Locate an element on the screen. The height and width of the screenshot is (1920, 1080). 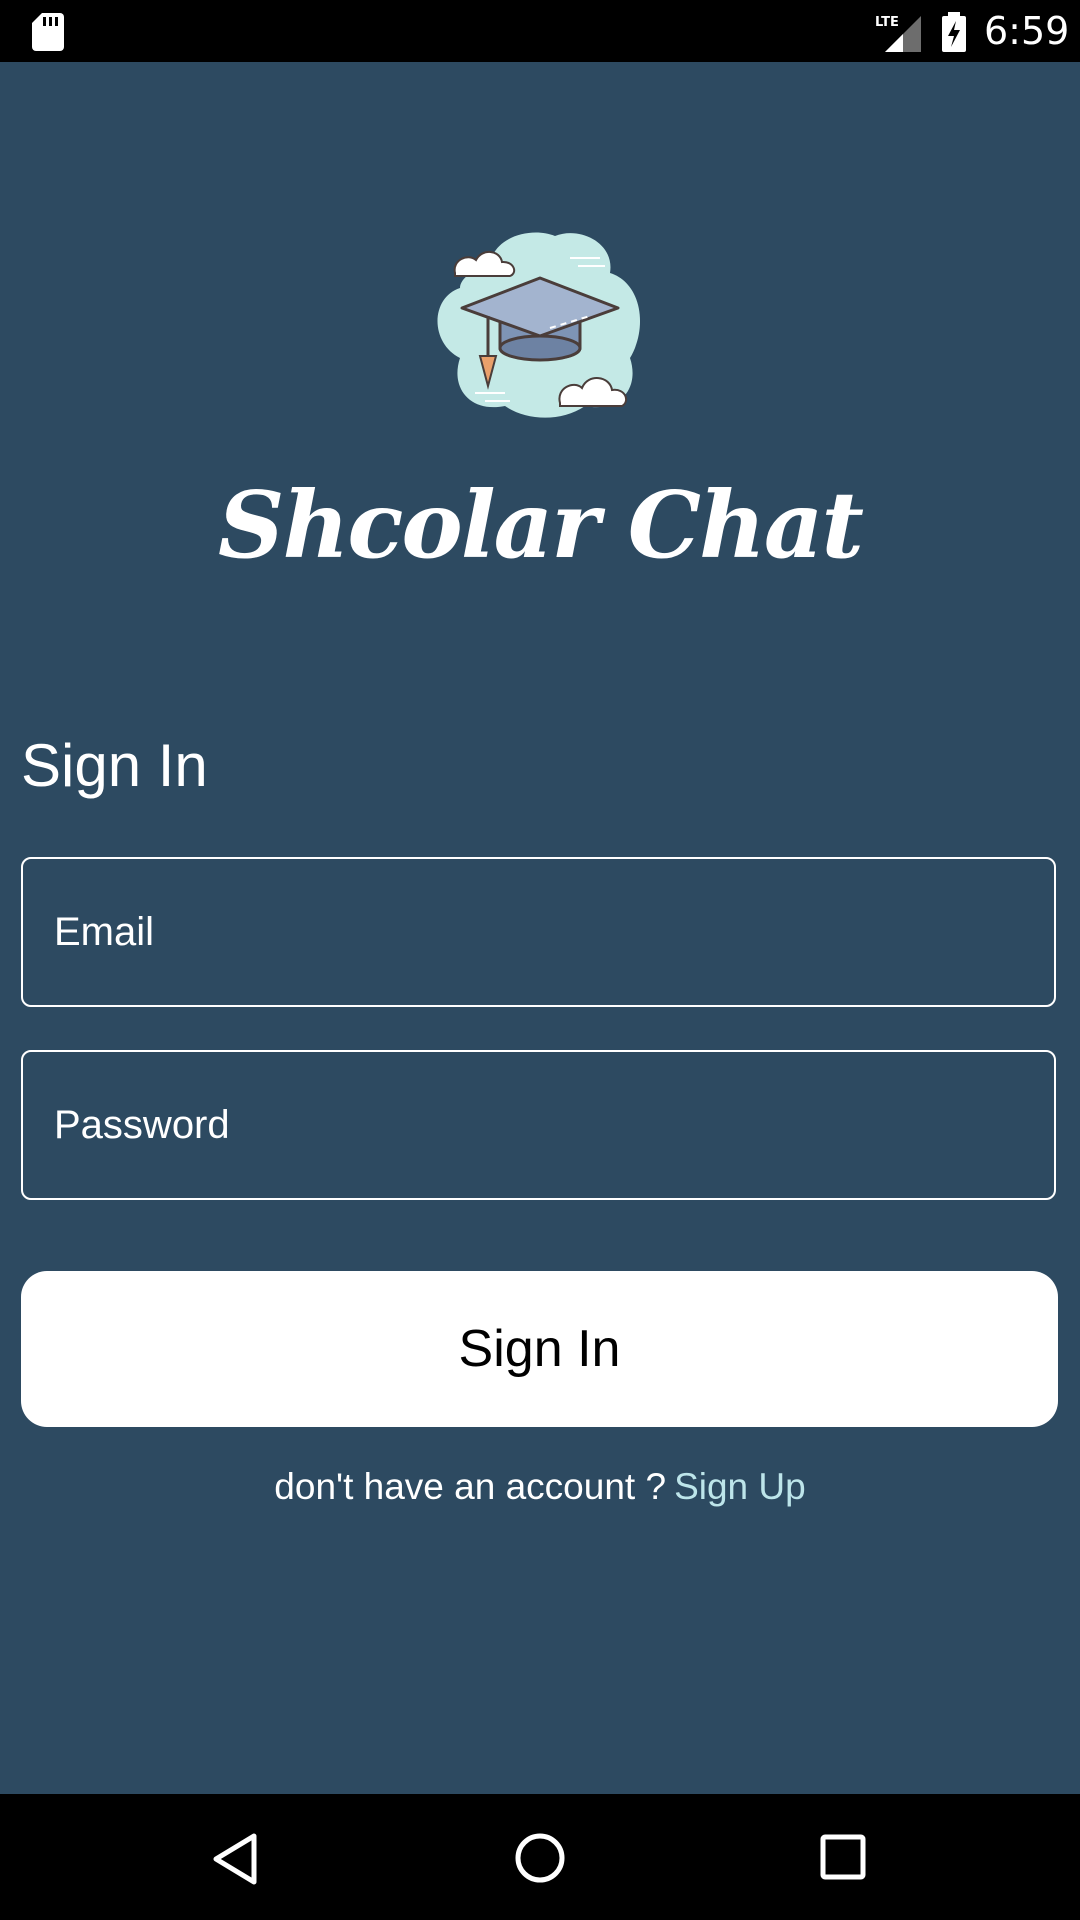
battery-charging-icon is located at coordinates (954, 32).